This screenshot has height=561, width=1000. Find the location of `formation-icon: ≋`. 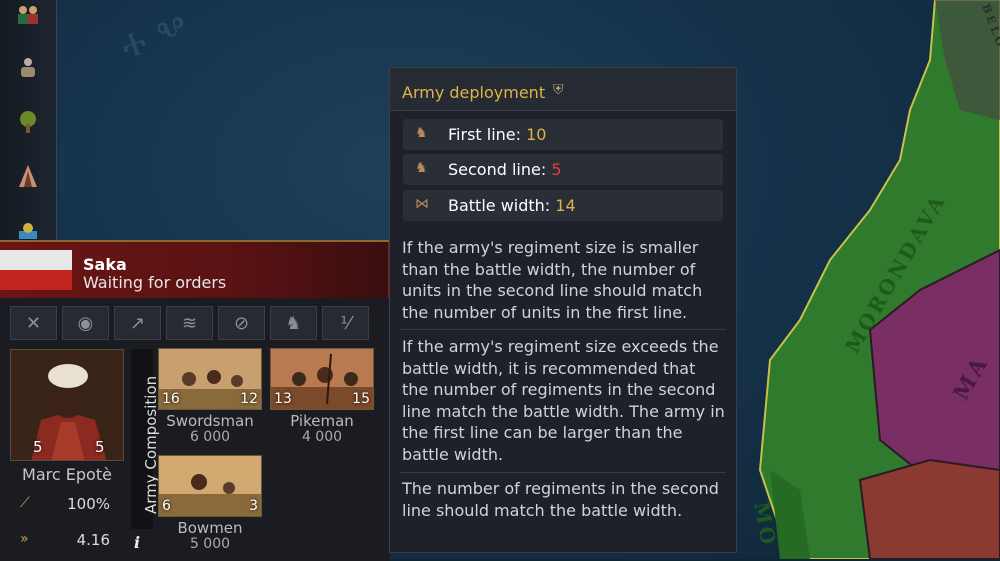

formation-icon: ≋ is located at coordinates (189, 323).